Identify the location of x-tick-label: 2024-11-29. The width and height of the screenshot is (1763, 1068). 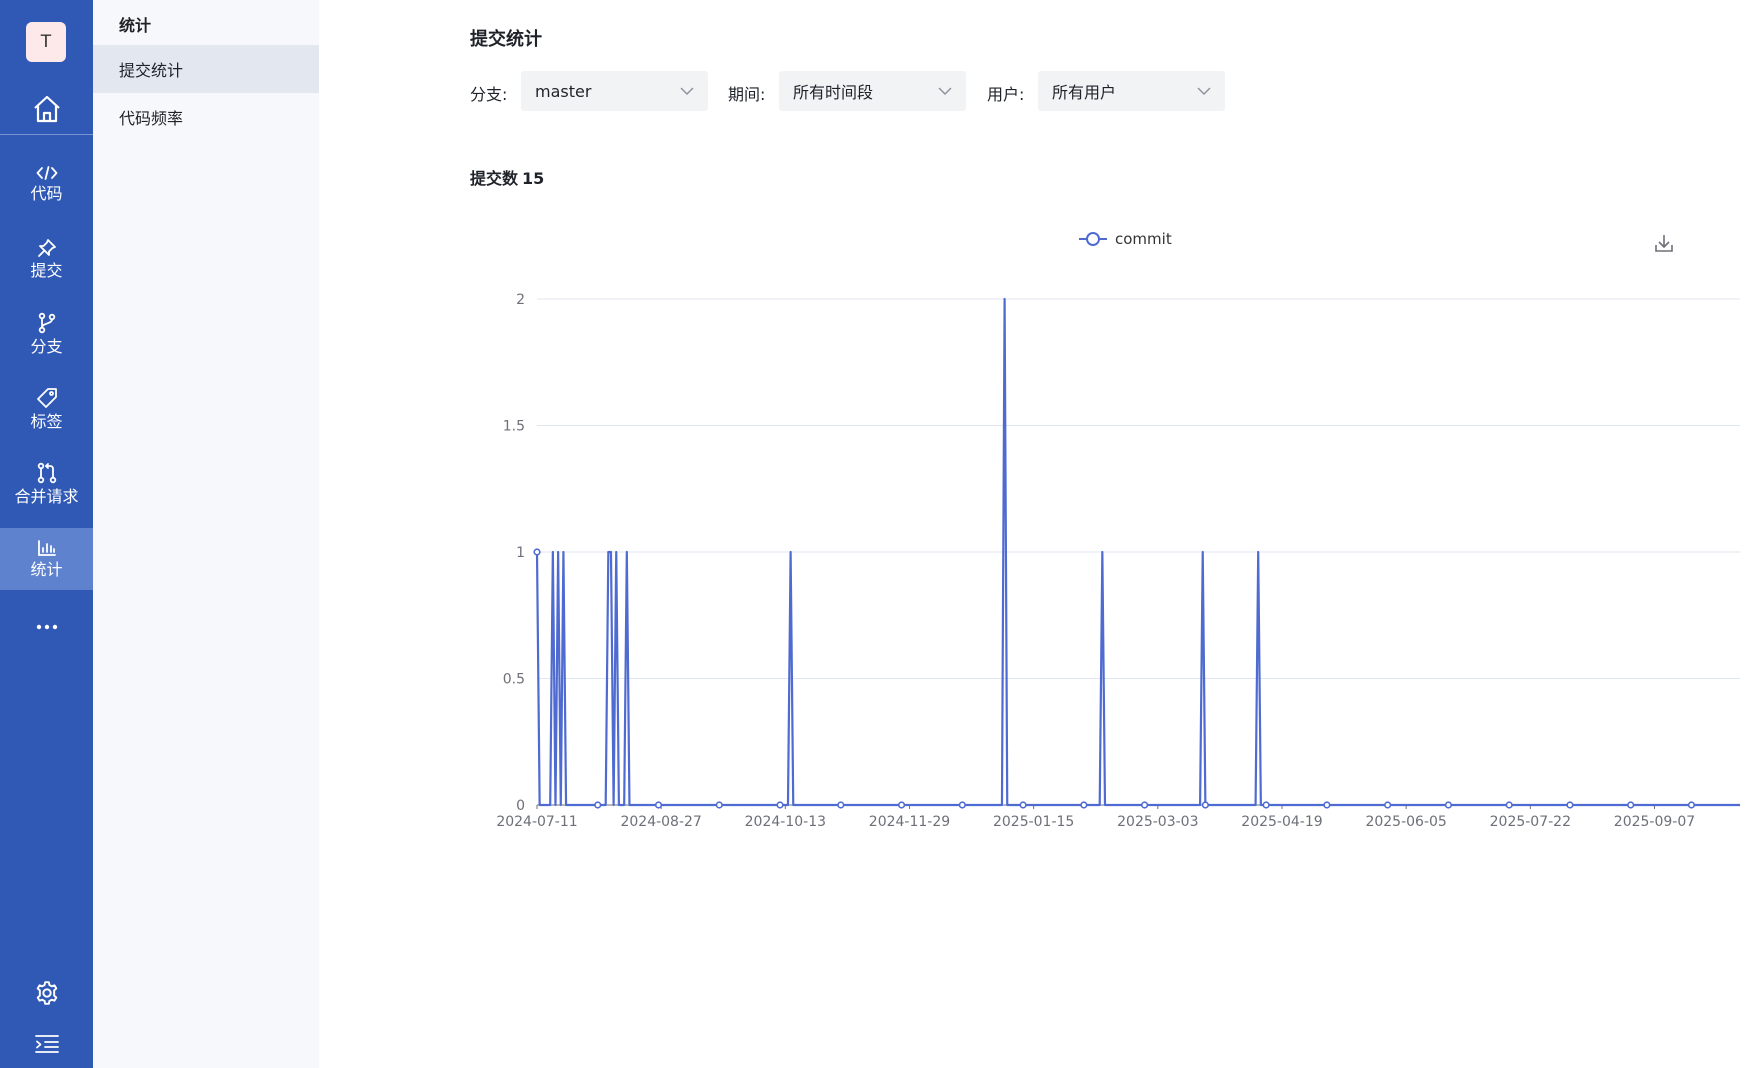
(909, 822).